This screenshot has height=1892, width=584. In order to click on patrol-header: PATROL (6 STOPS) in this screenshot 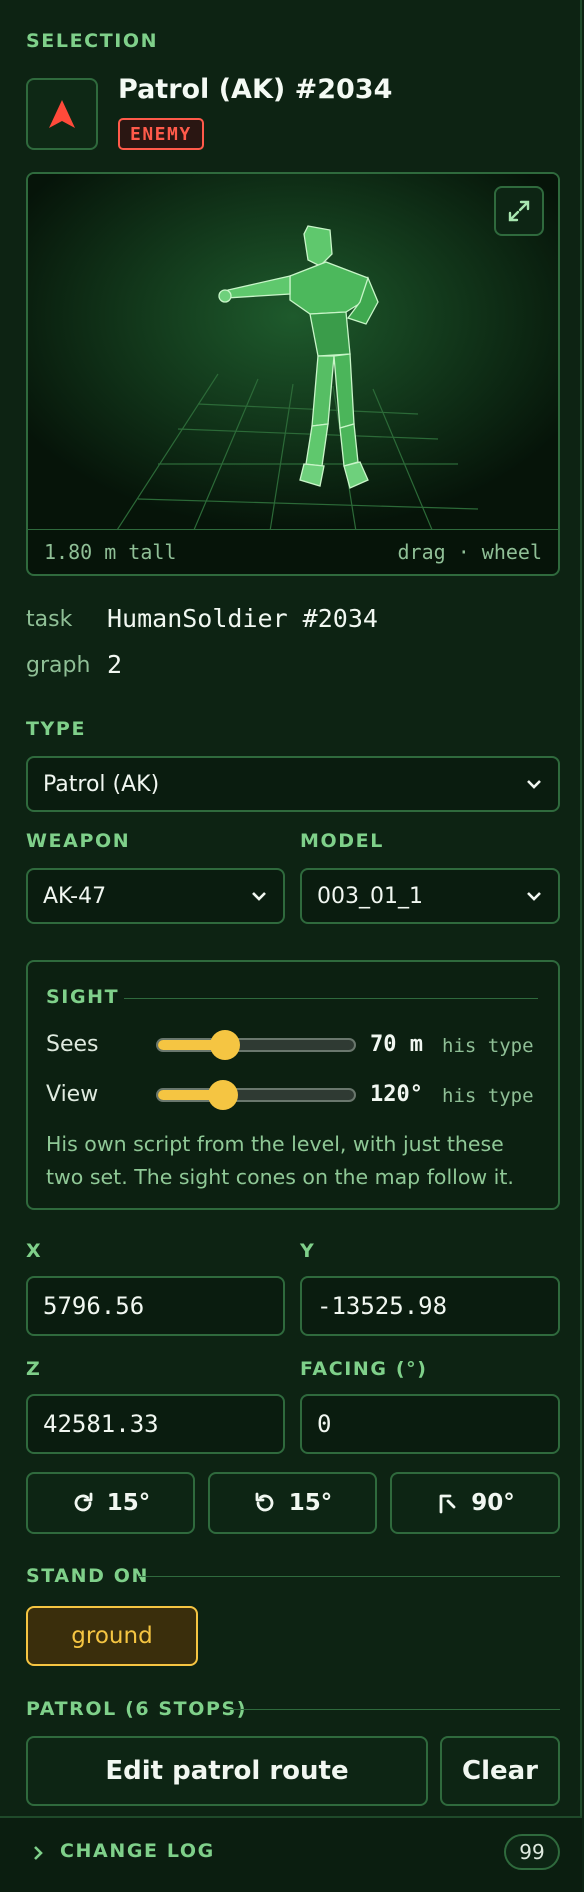, I will do `click(137, 1709)`.